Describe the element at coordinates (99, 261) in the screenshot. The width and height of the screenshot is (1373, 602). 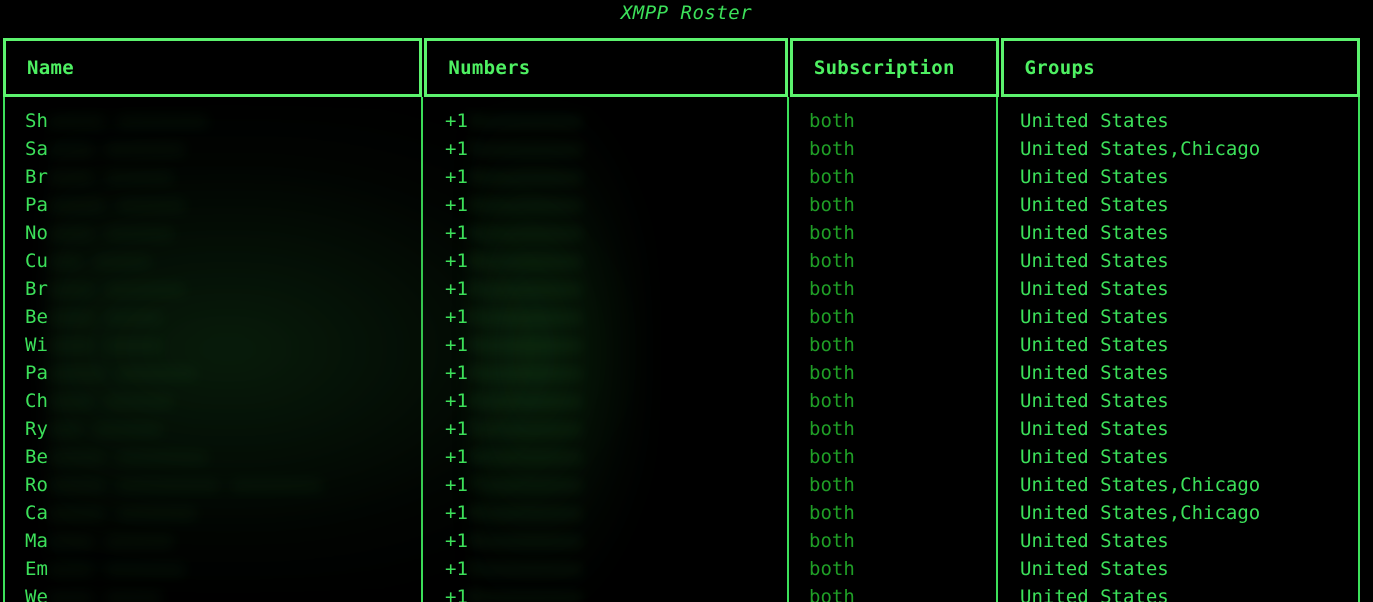
I see `name-redacted: xxx xxxxx` at that location.